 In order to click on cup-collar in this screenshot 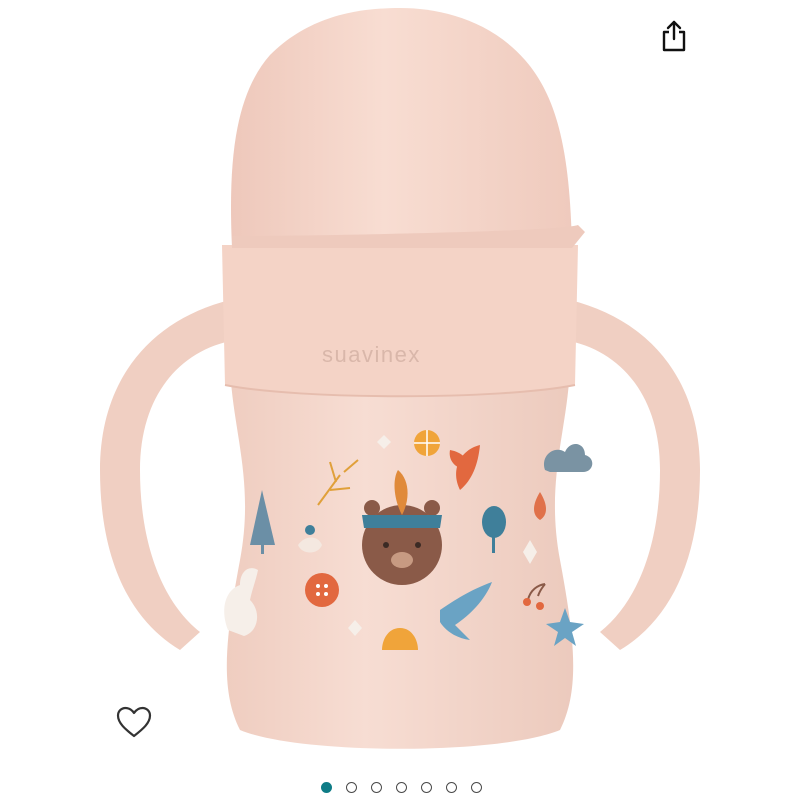, I will do `click(400, 321)`.